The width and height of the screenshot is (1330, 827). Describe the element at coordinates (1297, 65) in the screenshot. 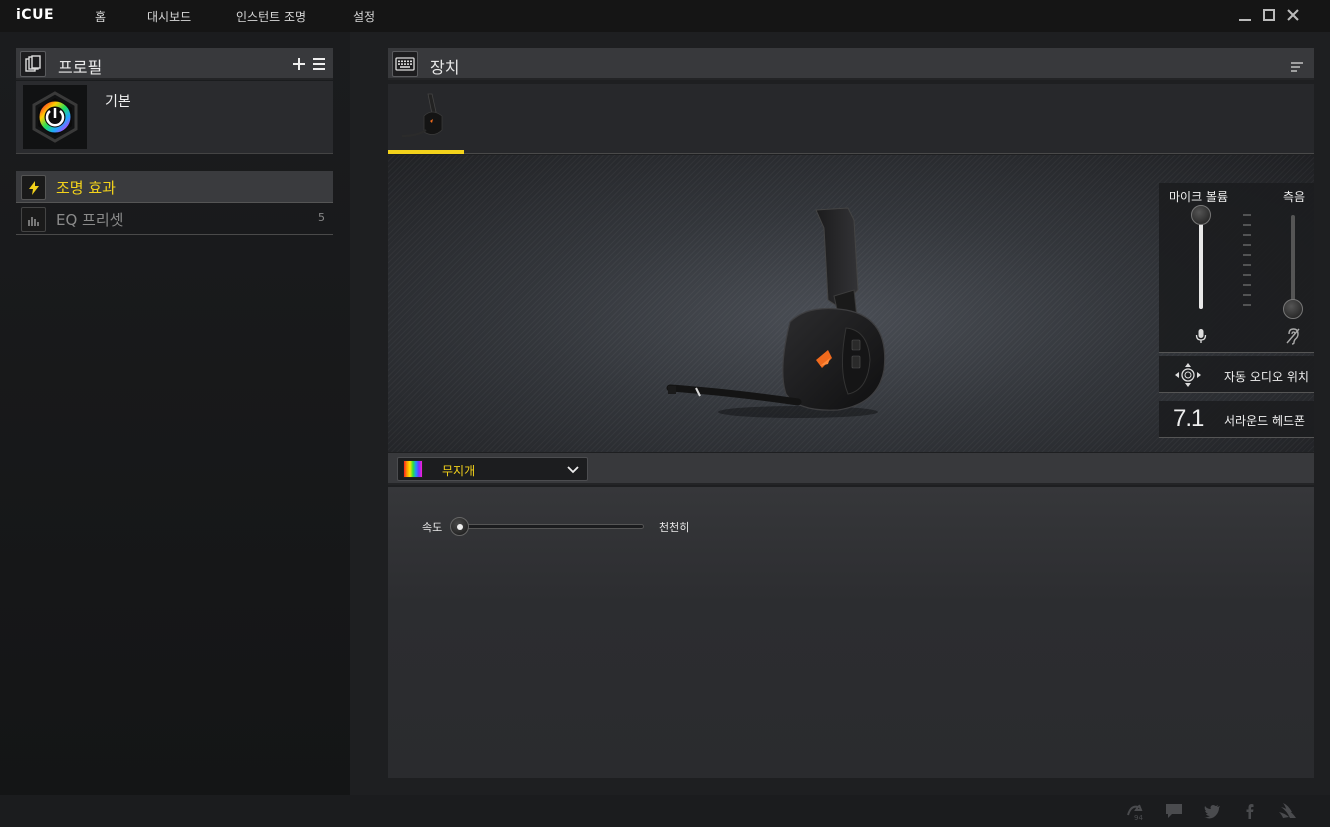

I see `sort-menu-icon` at that location.